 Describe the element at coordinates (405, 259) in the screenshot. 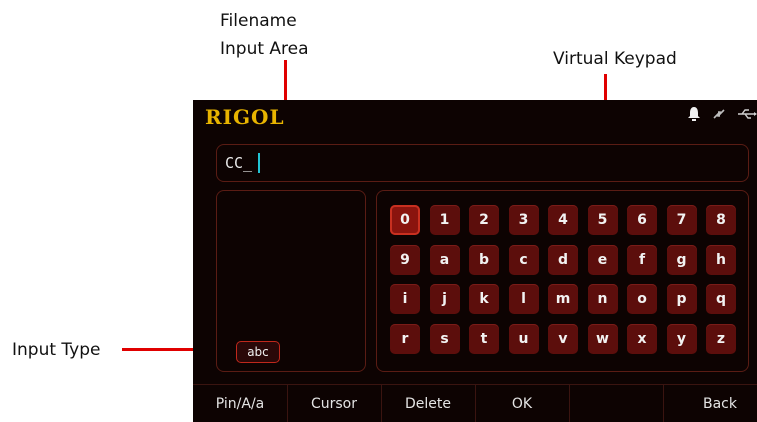

I see `key-9: 9` at that location.